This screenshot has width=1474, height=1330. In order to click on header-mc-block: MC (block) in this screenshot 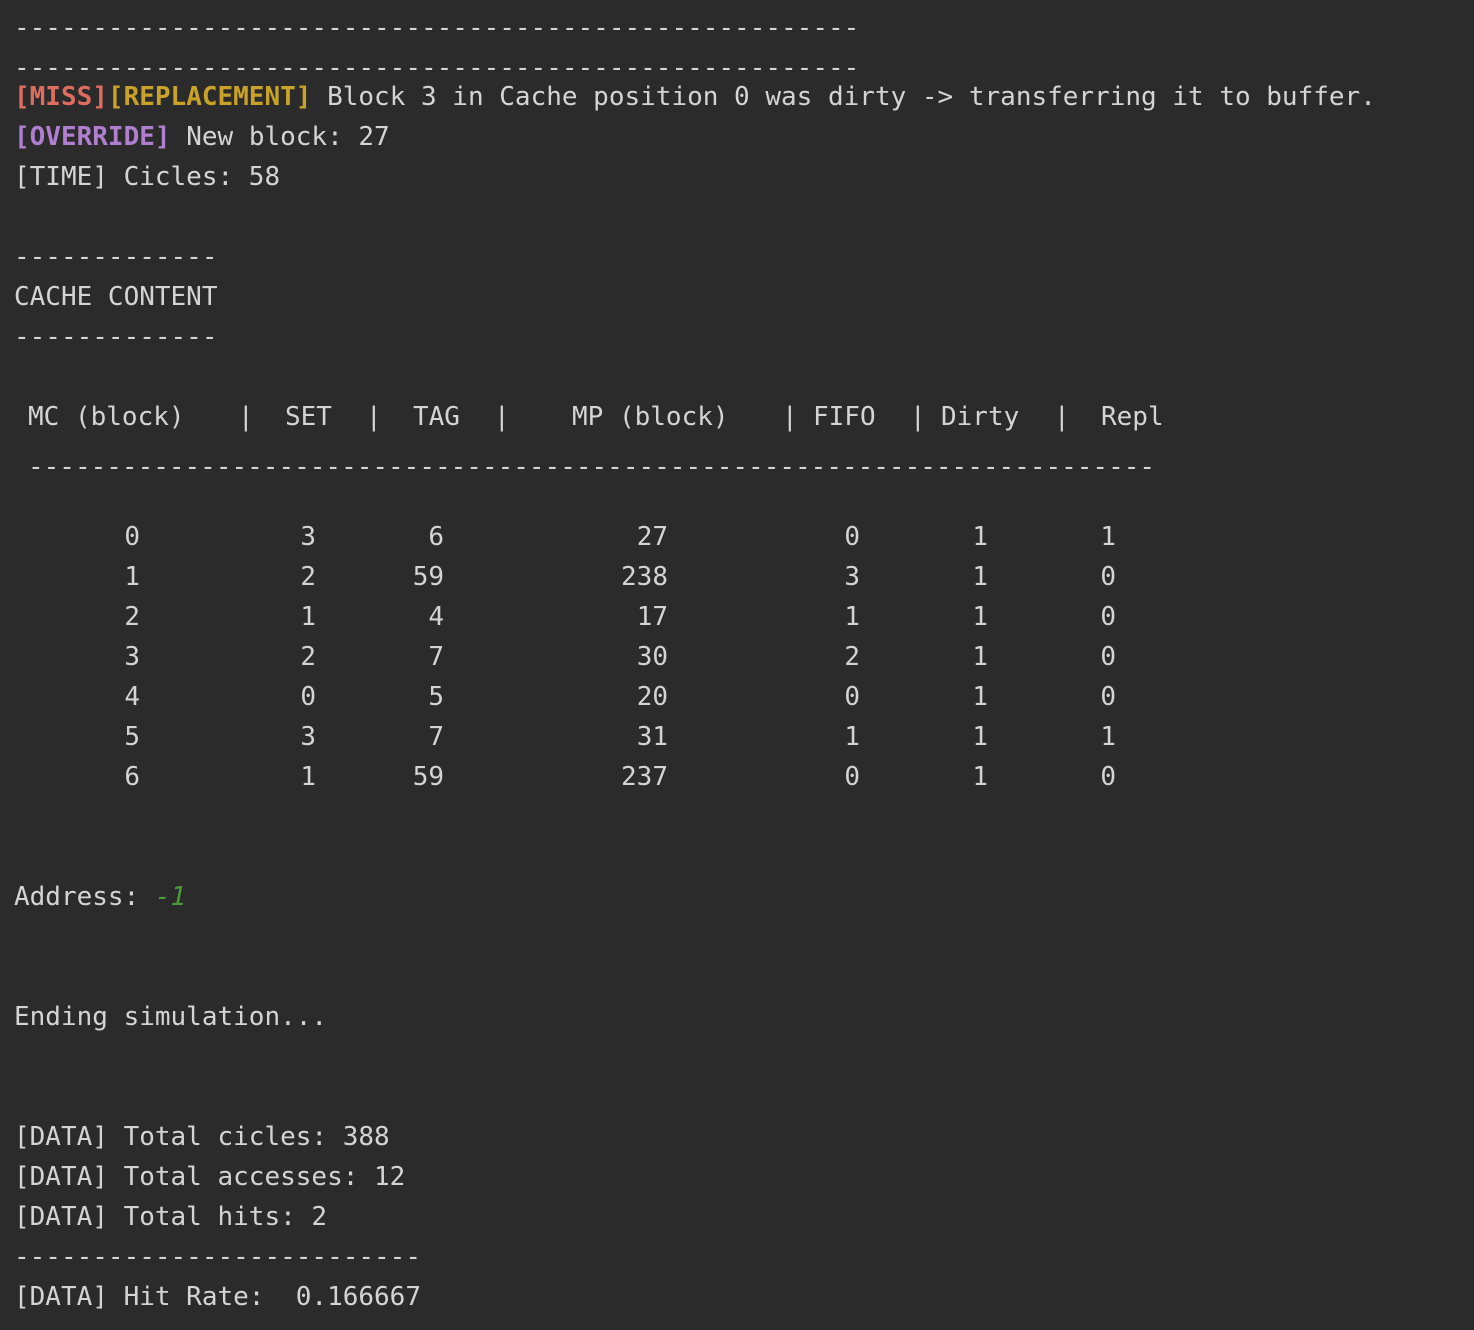, I will do `click(106, 417)`.